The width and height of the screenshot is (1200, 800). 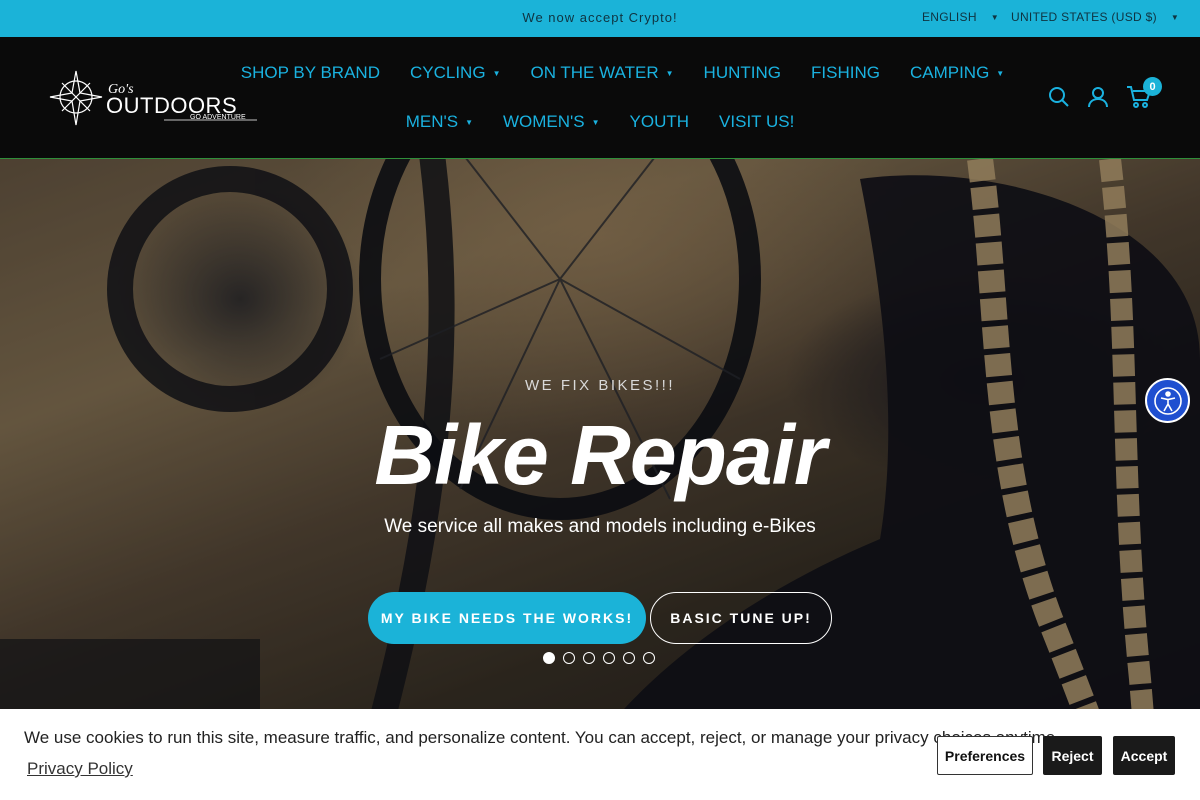 I want to click on nav-youth: YOUTH, so click(x=660, y=122).